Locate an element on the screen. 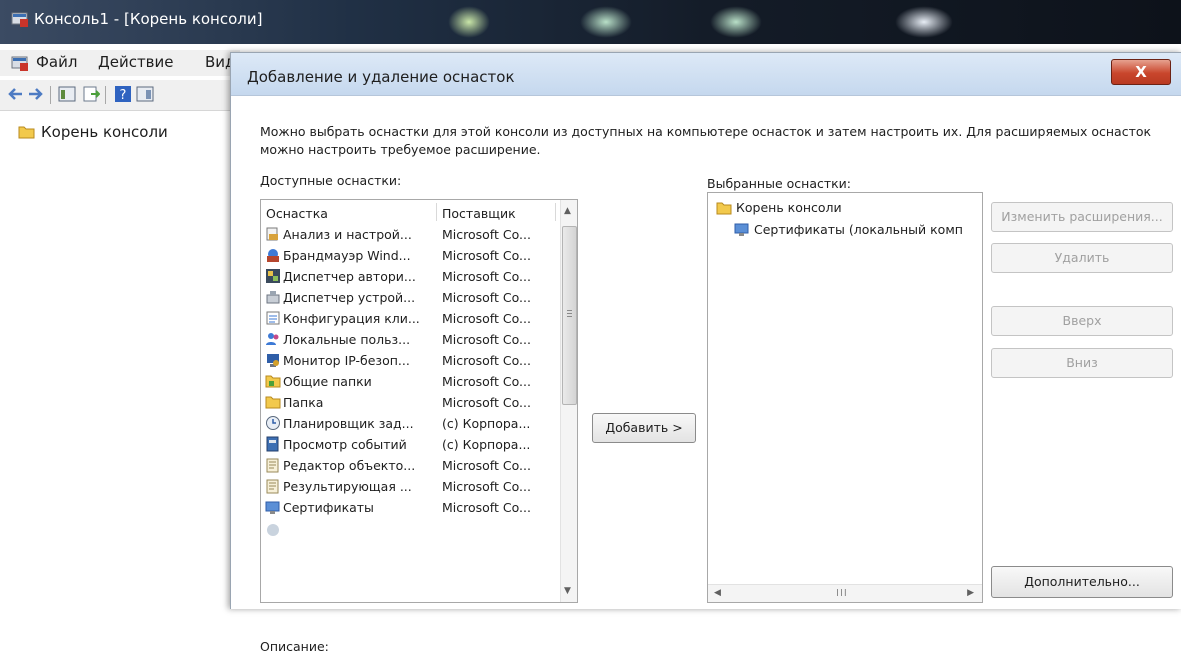 The image size is (1181, 654). add-button: Добавить > is located at coordinates (644, 428).